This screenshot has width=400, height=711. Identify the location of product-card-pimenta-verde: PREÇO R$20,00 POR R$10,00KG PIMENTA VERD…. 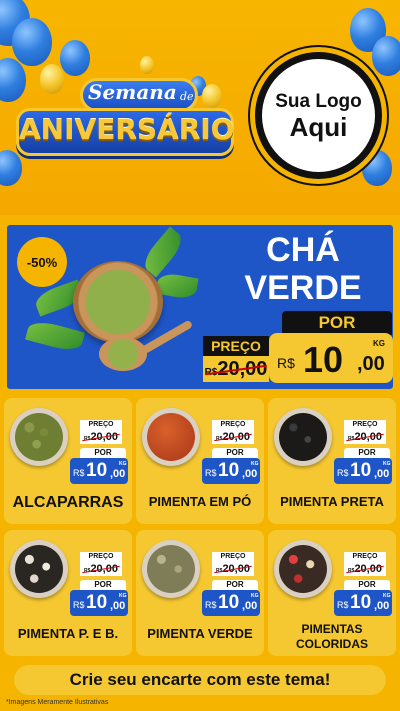
(200, 593).